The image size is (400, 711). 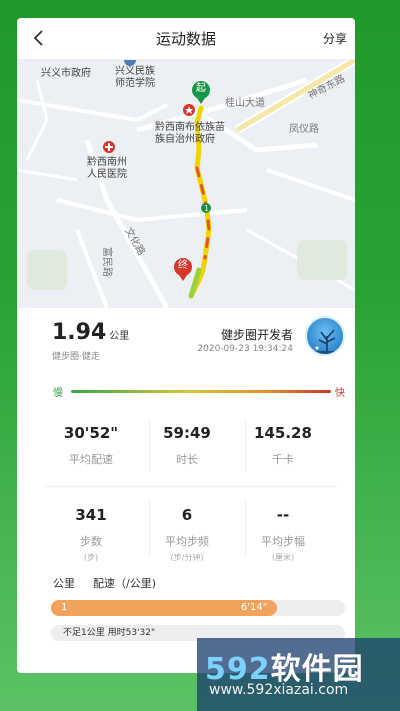 I want to click on stat-label: 千卡, so click(x=283, y=459).